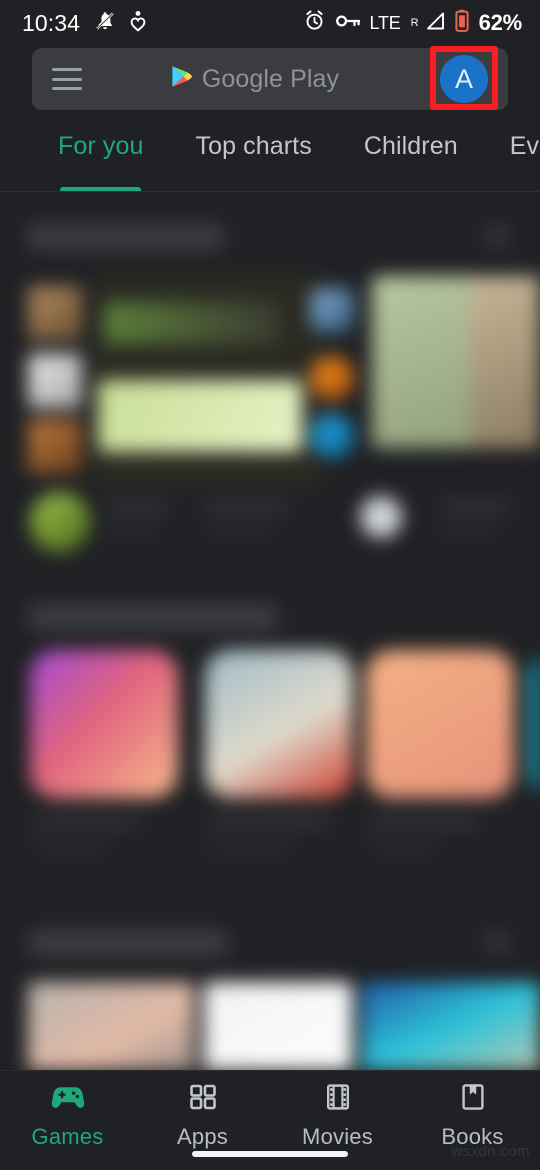 Image resolution: width=540 pixels, height=1170 pixels. Describe the element at coordinates (270, 191) in the screenshot. I see `tabs-divider` at that location.